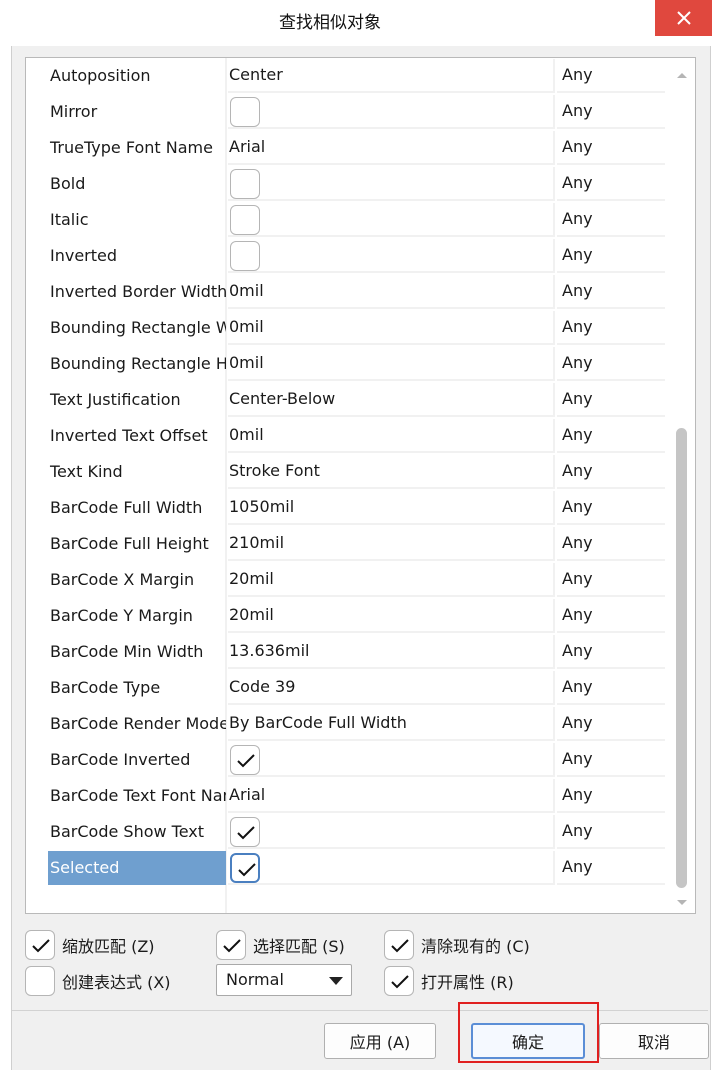 Image resolution: width=720 pixels, height=1070 pixels. I want to click on select-match-checkbox, so click(231, 945).